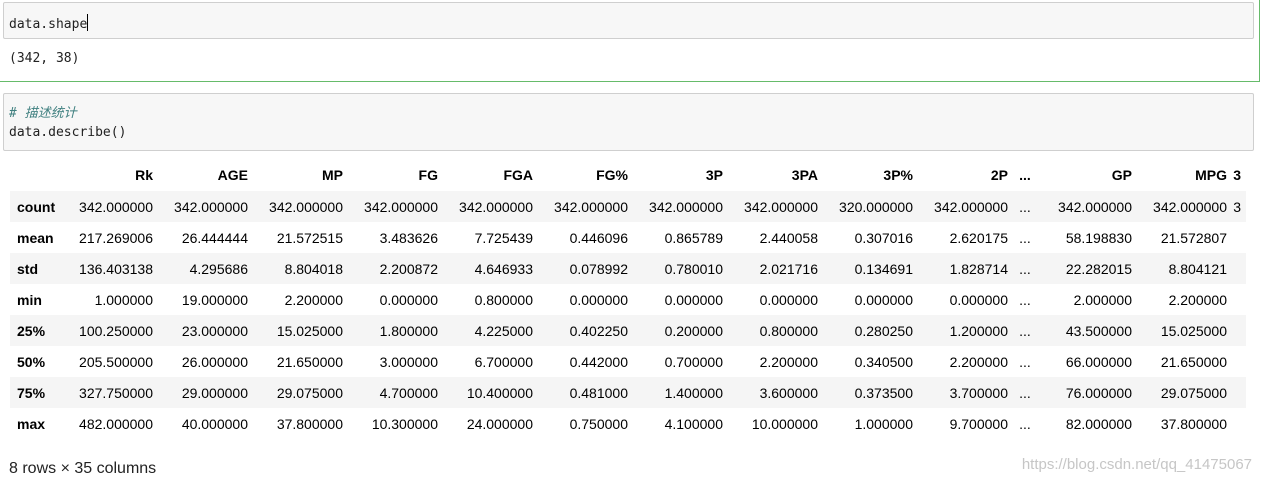 The width and height of the screenshot is (1262, 483). Describe the element at coordinates (883, 423) in the screenshot. I see `table-cell: 1.000000` at that location.